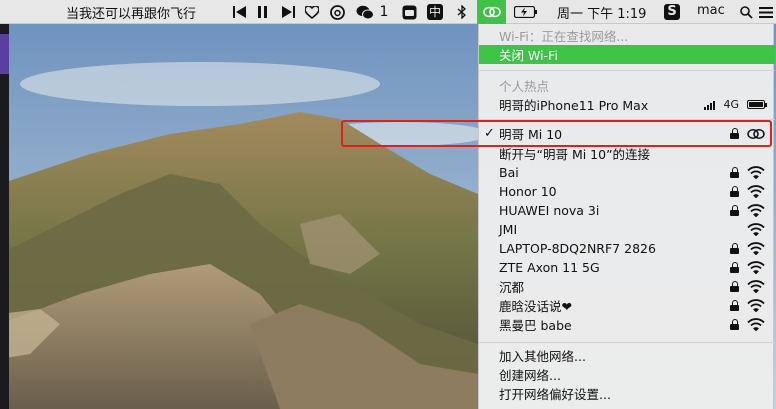  I want to click on heart-icon, so click(312, 12).